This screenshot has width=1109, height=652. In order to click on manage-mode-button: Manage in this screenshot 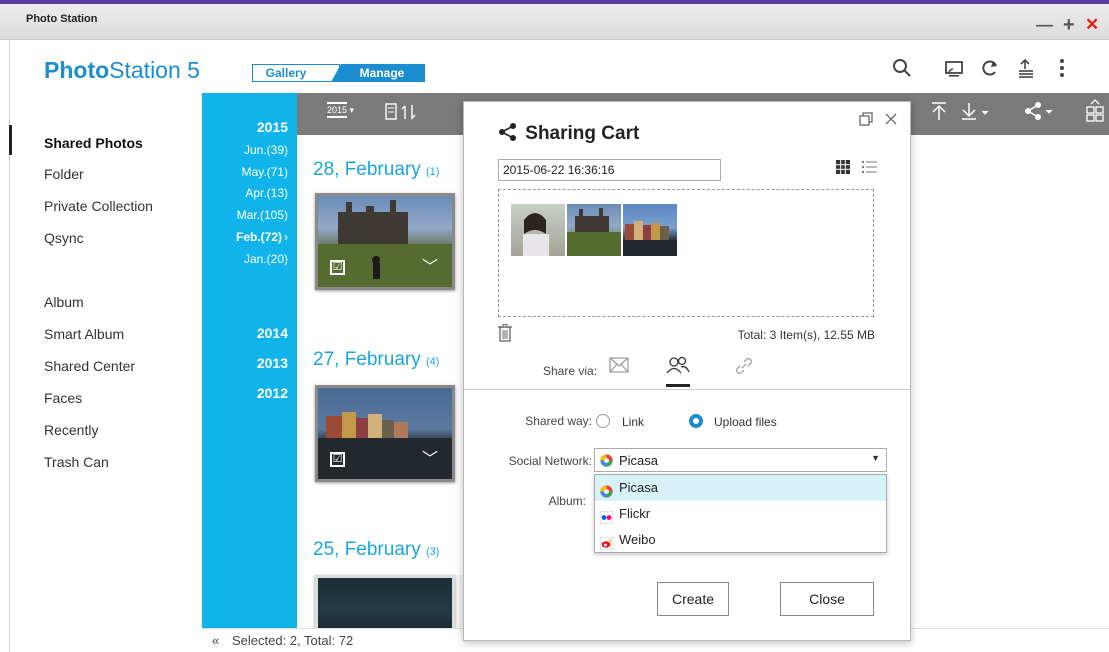, I will do `click(378, 73)`.